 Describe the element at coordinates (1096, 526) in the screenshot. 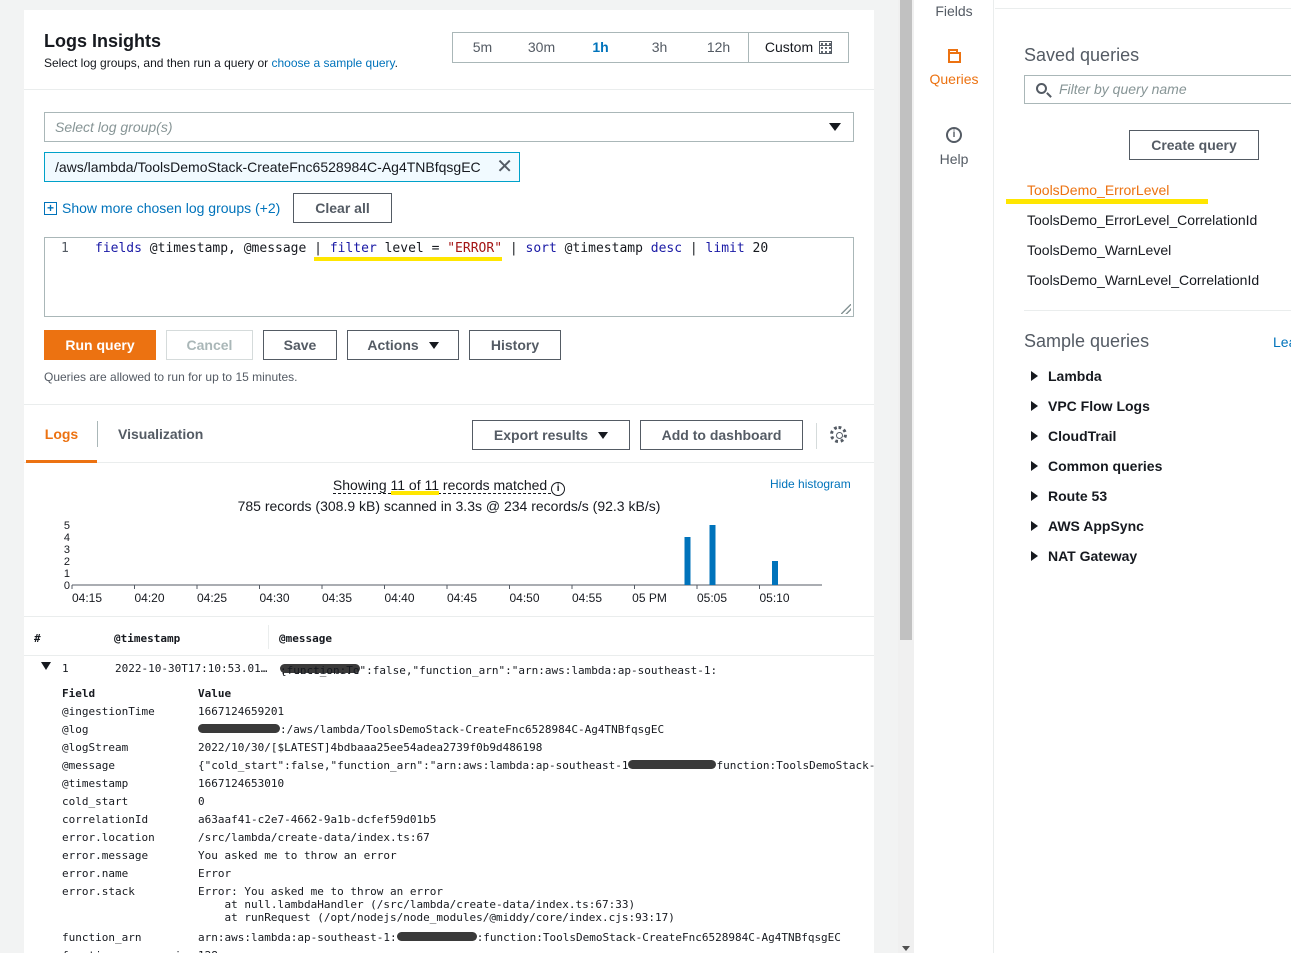

I see `sample-label: AWS AppSync` at that location.